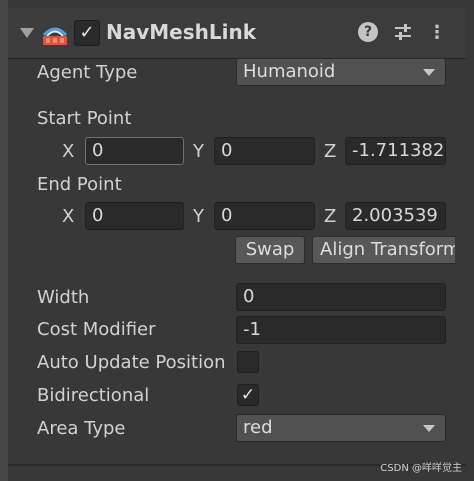 The height and width of the screenshot is (481, 474). I want to click on foldout-arrow-icon, so click(27, 33).